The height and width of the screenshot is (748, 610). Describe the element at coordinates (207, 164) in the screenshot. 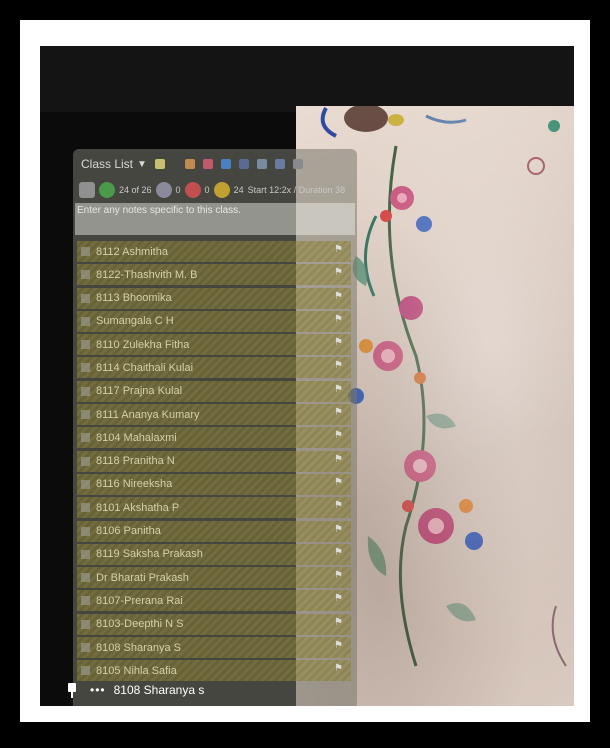

I see `pencil-icon` at that location.